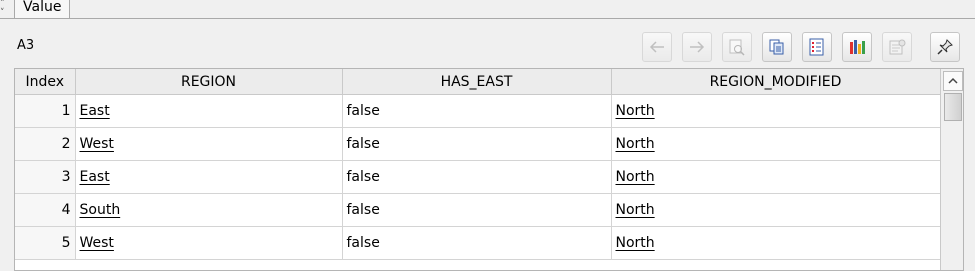  What do you see at coordinates (209, 210) in the screenshot?
I see `region-cell: South` at bounding box center [209, 210].